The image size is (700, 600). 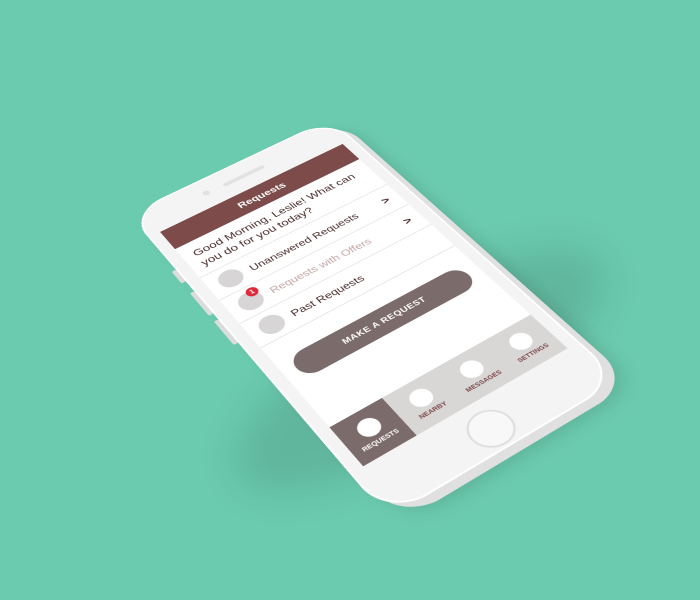 What do you see at coordinates (252, 292) in the screenshot?
I see `notification-badge: 1` at bounding box center [252, 292].